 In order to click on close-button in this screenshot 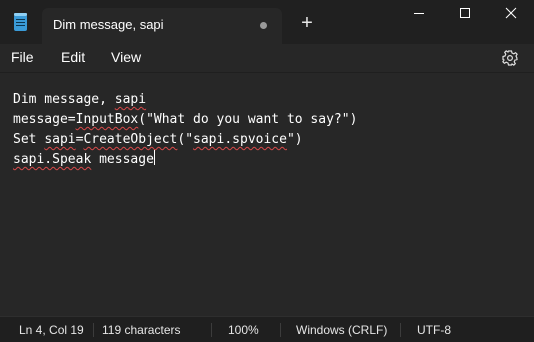, I will do `click(511, 13)`.